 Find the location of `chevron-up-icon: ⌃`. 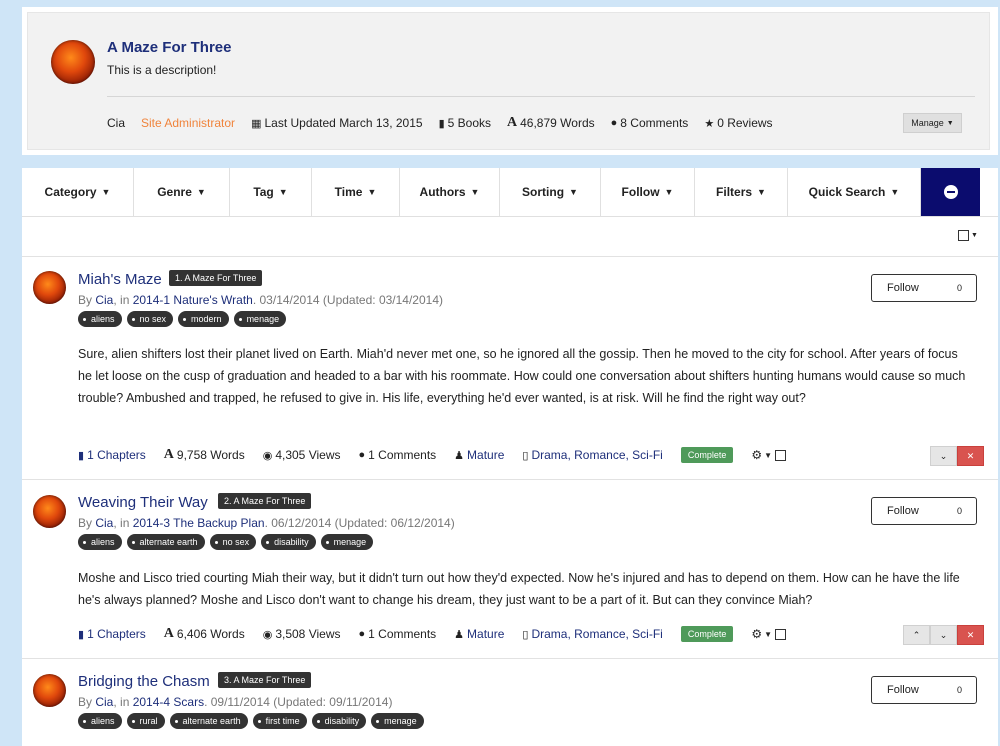

chevron-up-icon: ⌃ is located at coordinates (916, 634).